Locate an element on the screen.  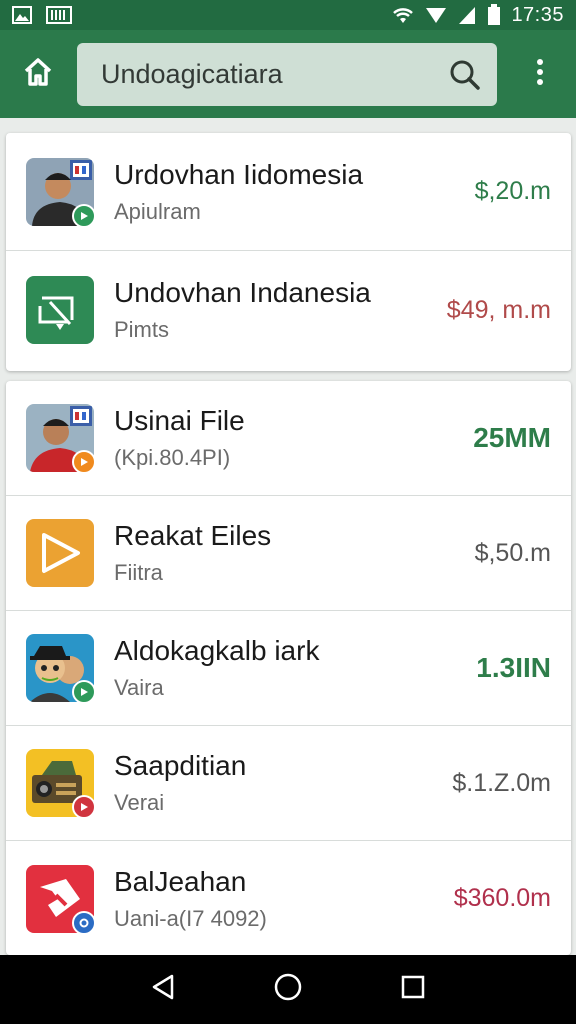
item-subtitle: Uani-a(I7 4092) is located at coordinates (190, 918).